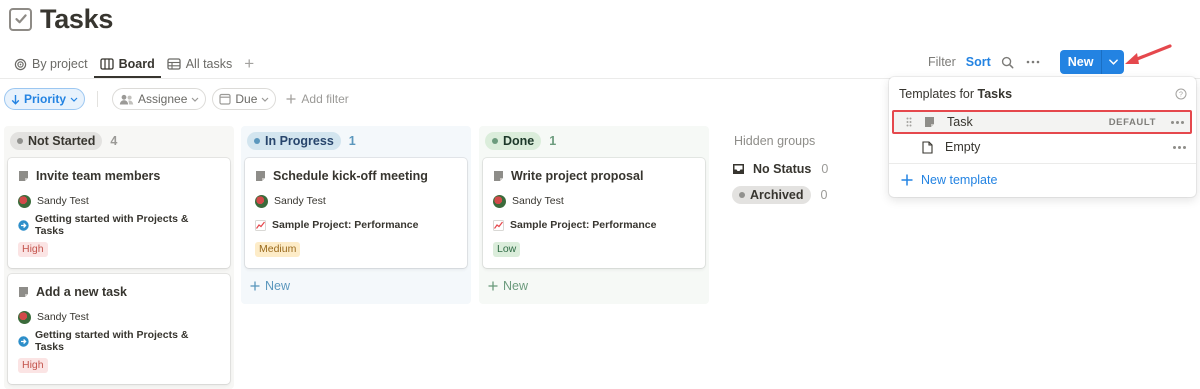  I want to click on project-name: Getting started with Projects & Tasks, so click(111, 225).